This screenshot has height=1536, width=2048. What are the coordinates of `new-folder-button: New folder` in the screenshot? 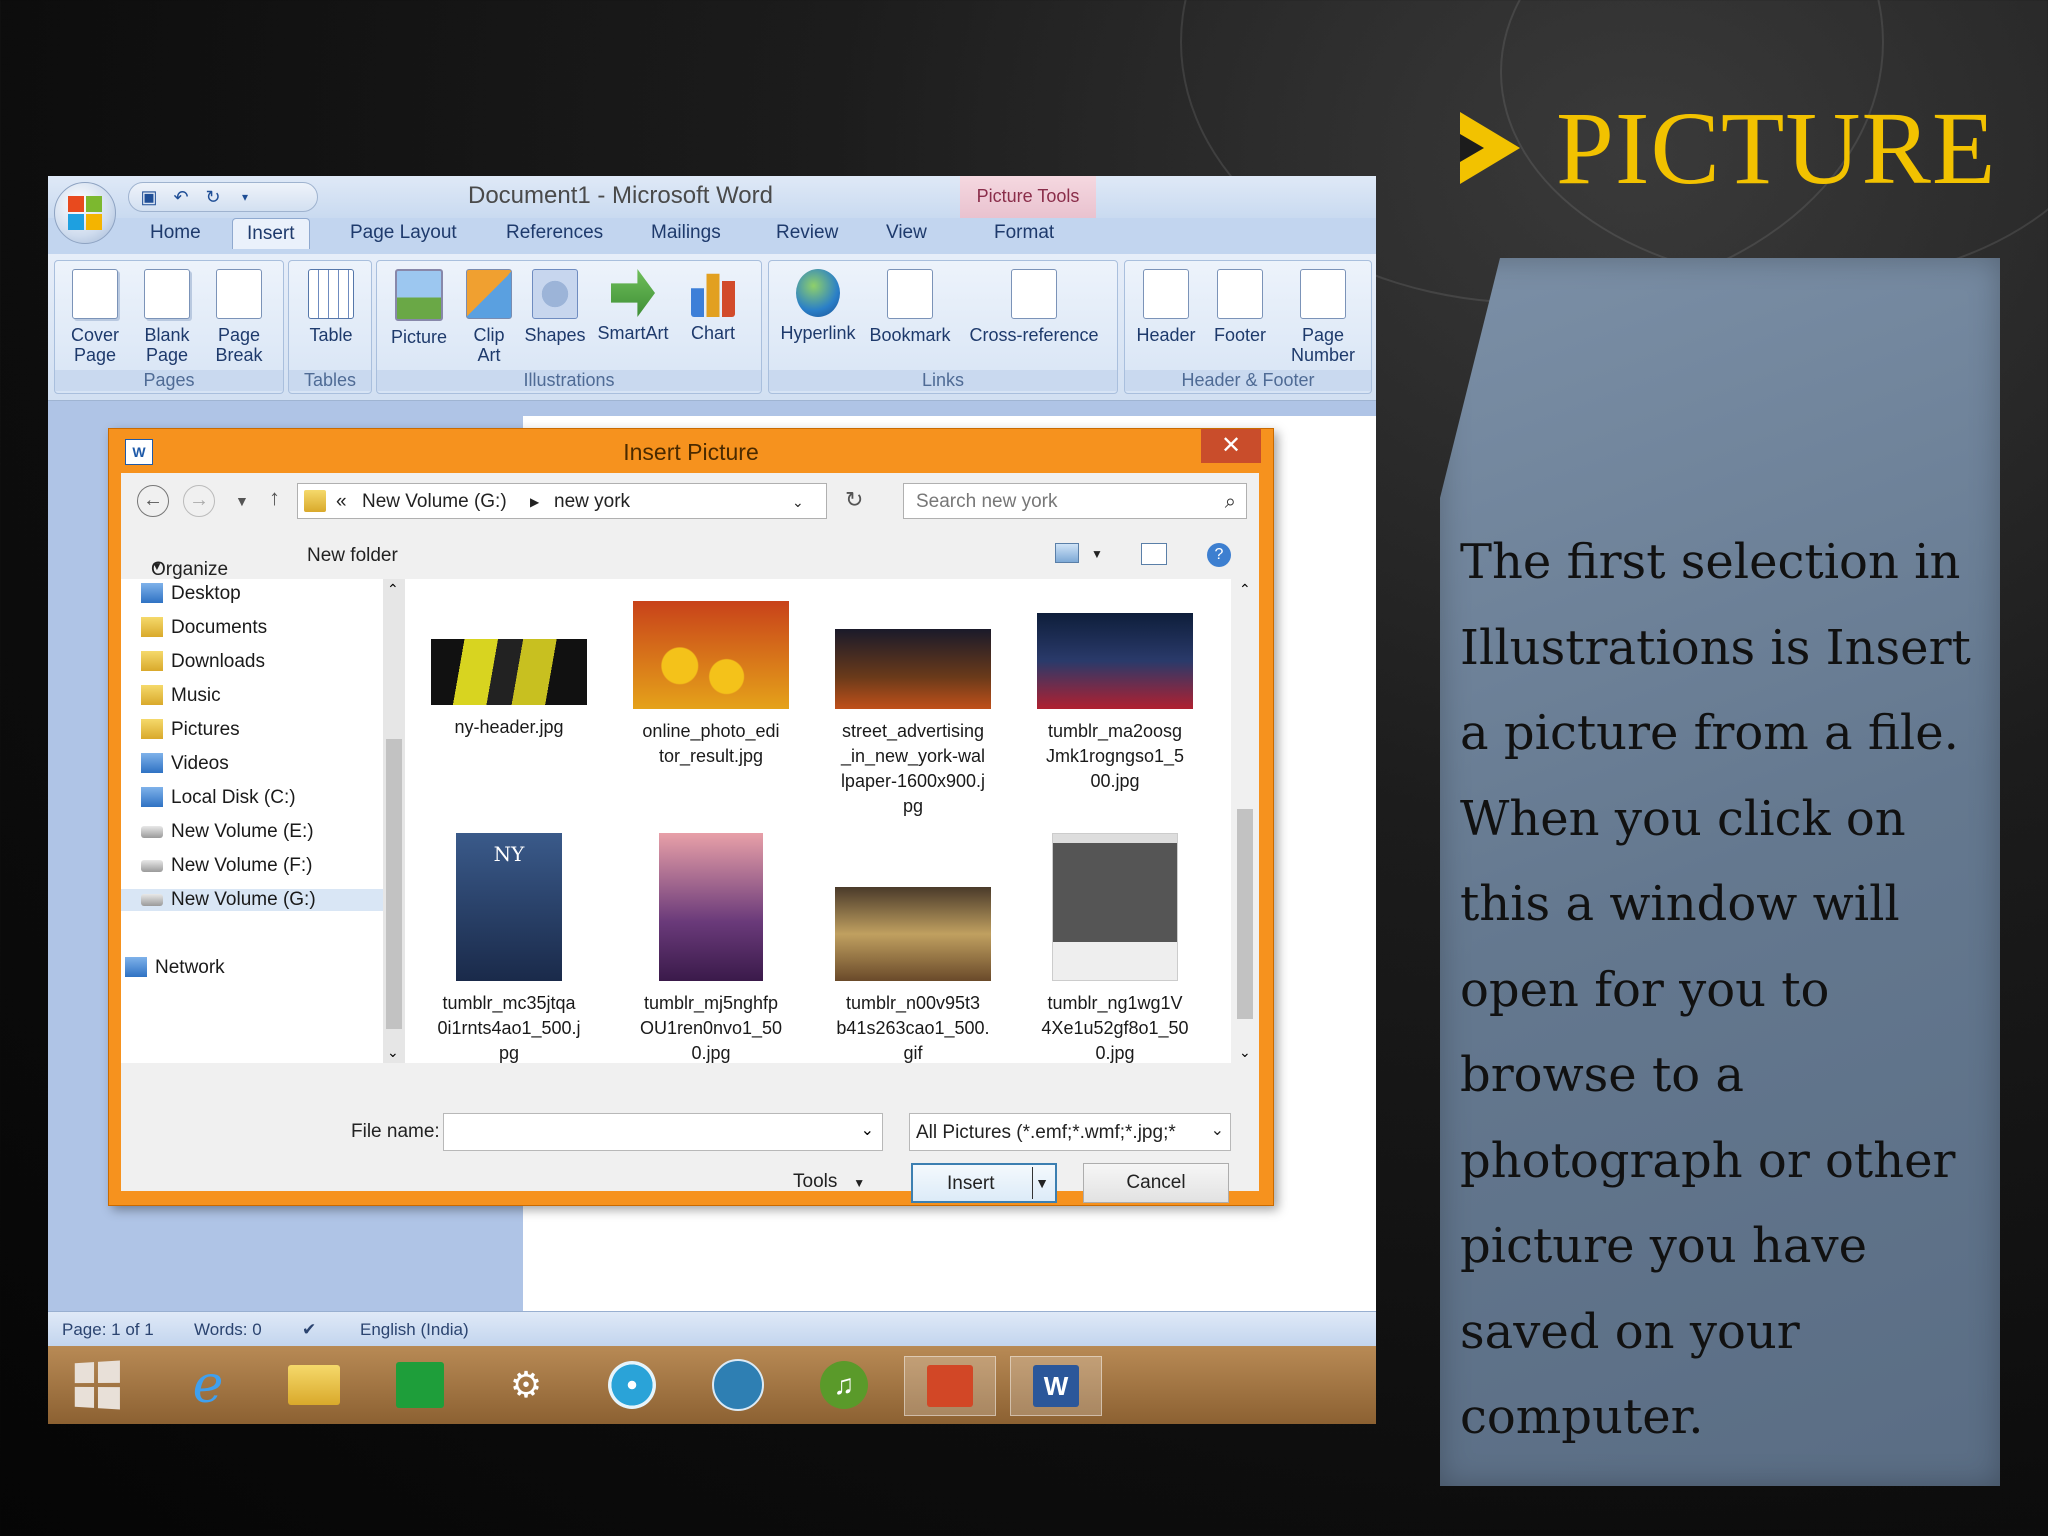 It's located at (352, 556).